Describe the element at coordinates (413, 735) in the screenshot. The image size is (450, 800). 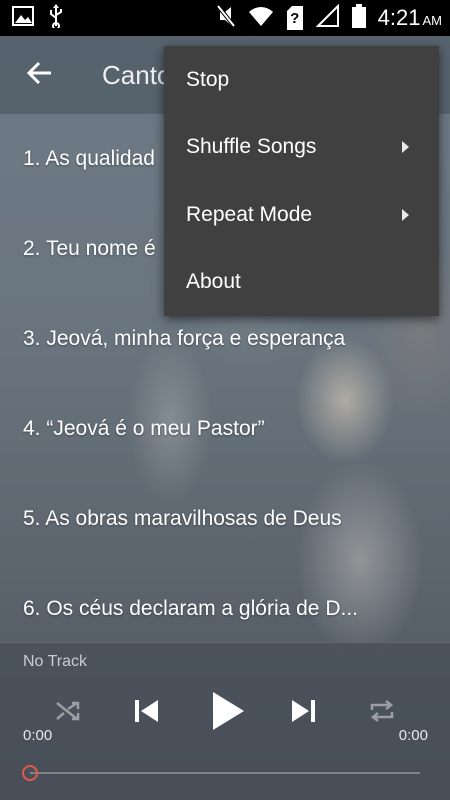
I see `time-total: 0:00` at that location.